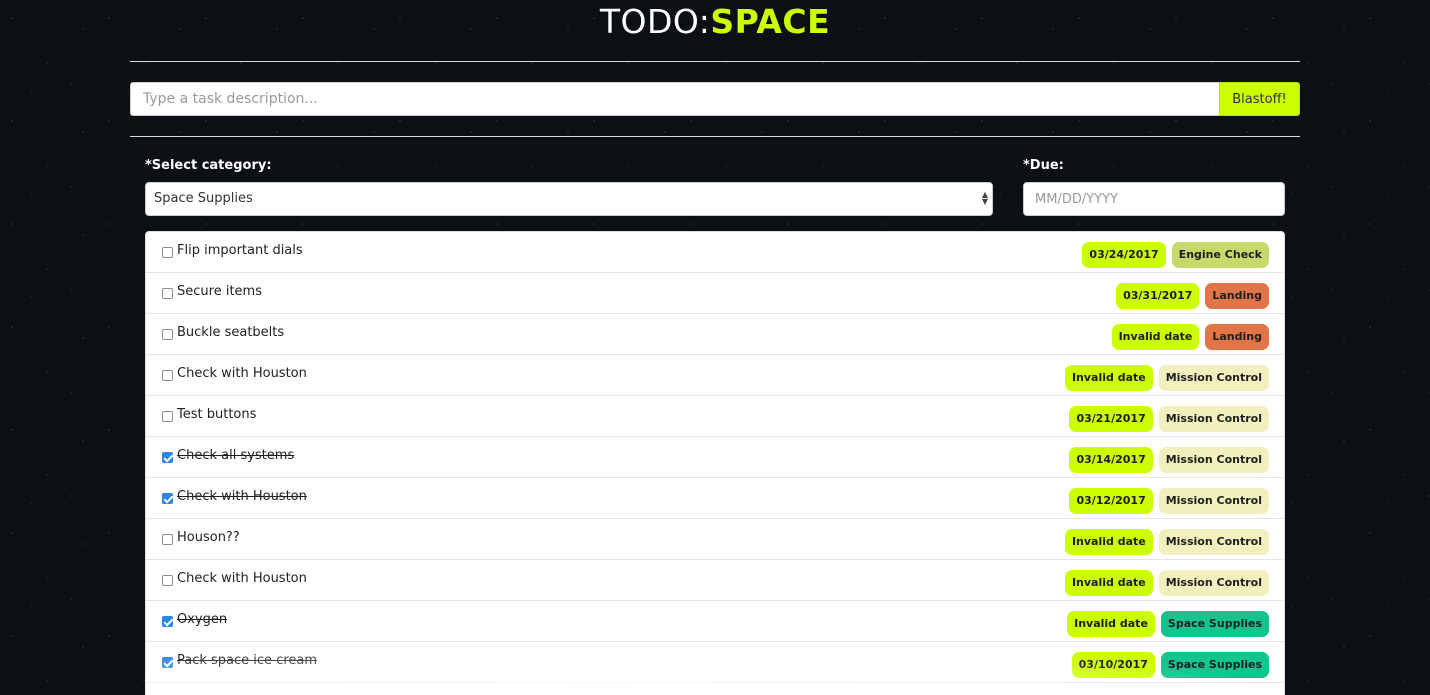 Image resolution: width=1430 pixels, height=695 pixels. I want to click on task-text: Houson??, so click(208, 537).